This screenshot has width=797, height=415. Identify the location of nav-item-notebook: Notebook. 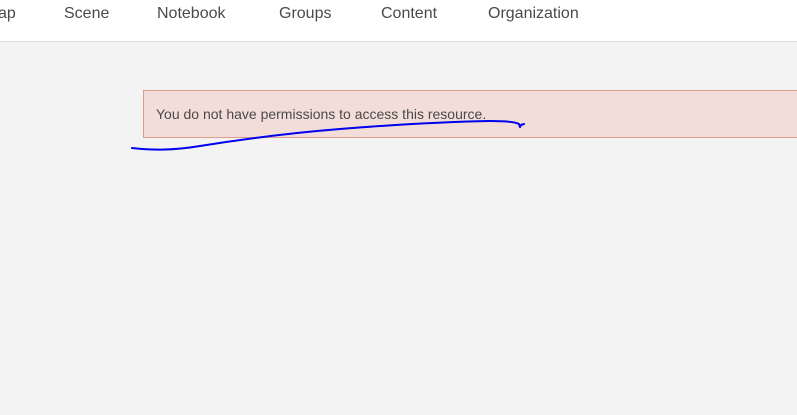
(191, 14).